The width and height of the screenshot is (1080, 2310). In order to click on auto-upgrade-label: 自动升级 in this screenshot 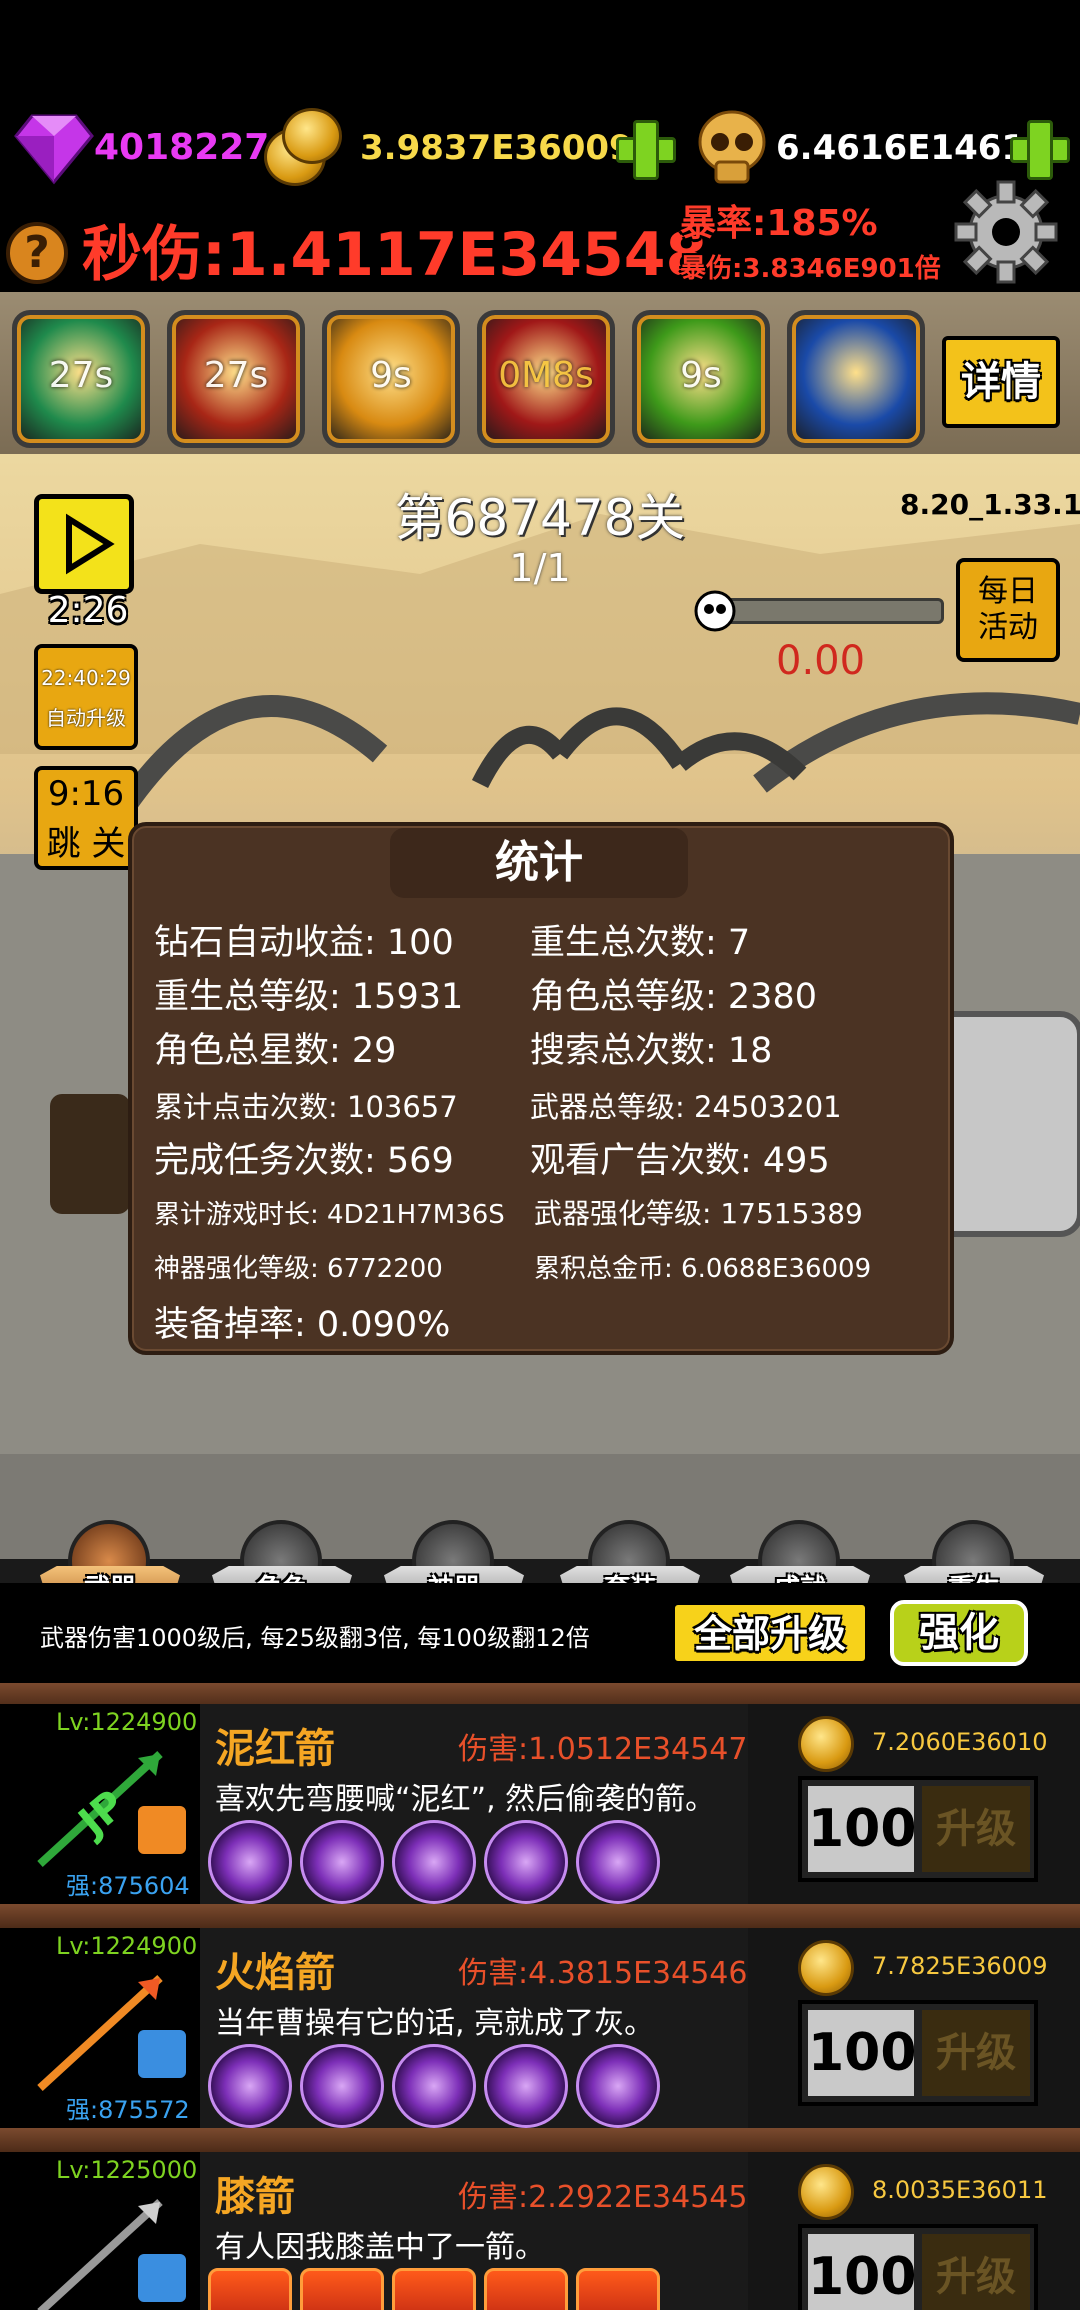, I will do `click(86, 718)`.